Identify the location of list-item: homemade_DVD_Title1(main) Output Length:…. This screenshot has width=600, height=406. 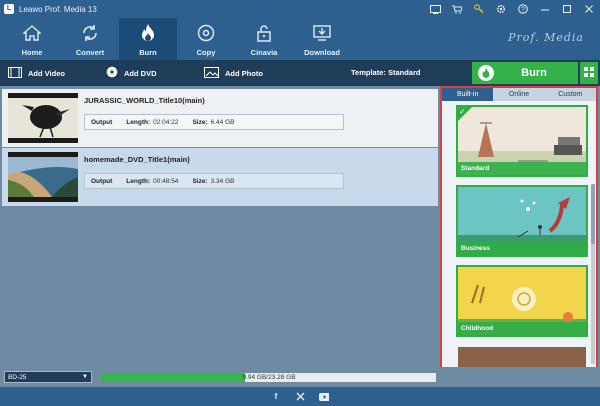
(220, 177).